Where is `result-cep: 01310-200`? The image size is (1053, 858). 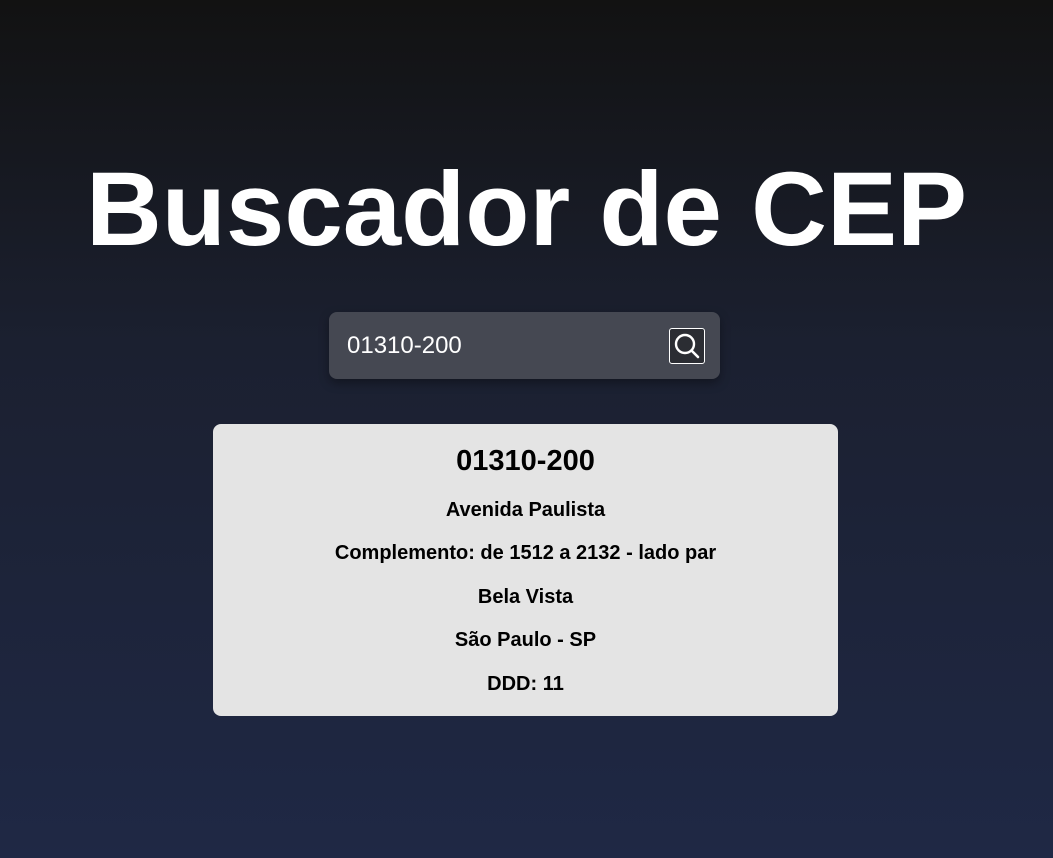 result-cep: 01310-200 is located at coordinates (525, 461).